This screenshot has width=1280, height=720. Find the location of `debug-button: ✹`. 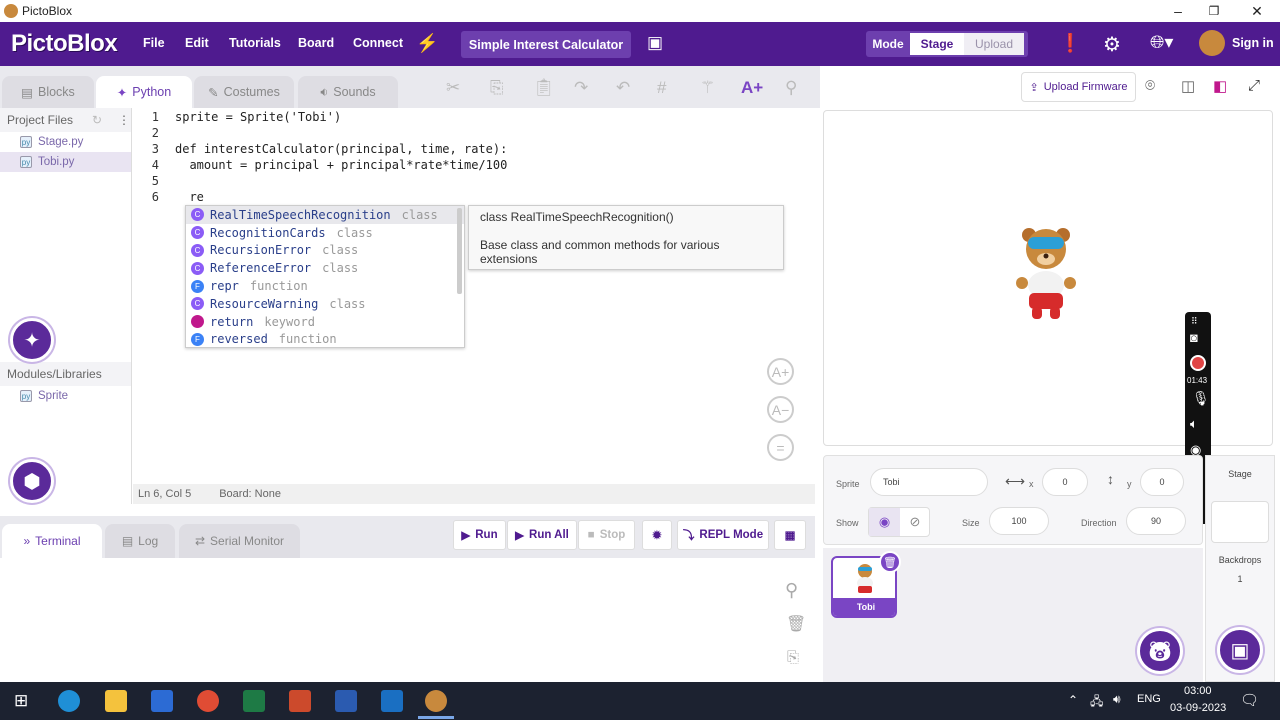

debug-button: ✹ is located at coordinates (657, 535).